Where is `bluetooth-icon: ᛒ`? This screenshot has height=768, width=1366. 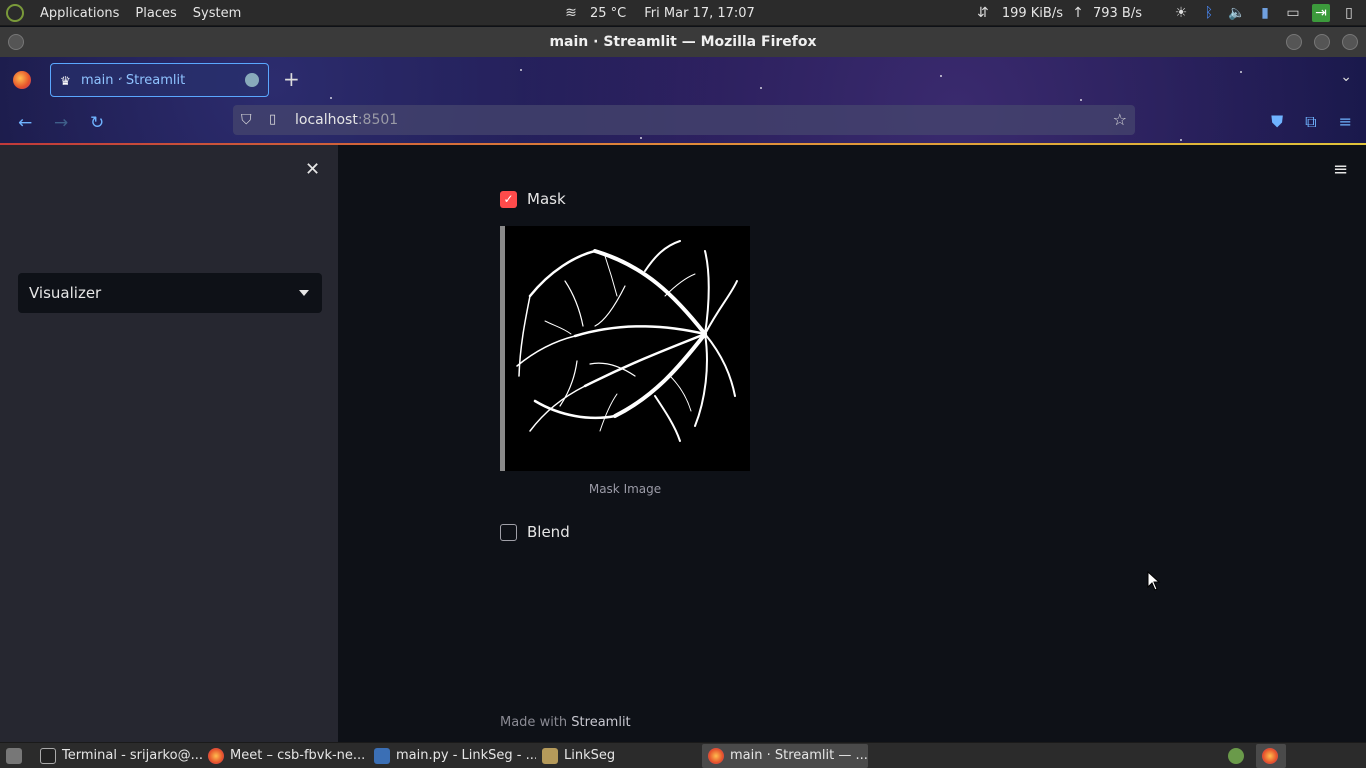 bluetooth-icon: ᛒ is located at coordinates (1209, 13).